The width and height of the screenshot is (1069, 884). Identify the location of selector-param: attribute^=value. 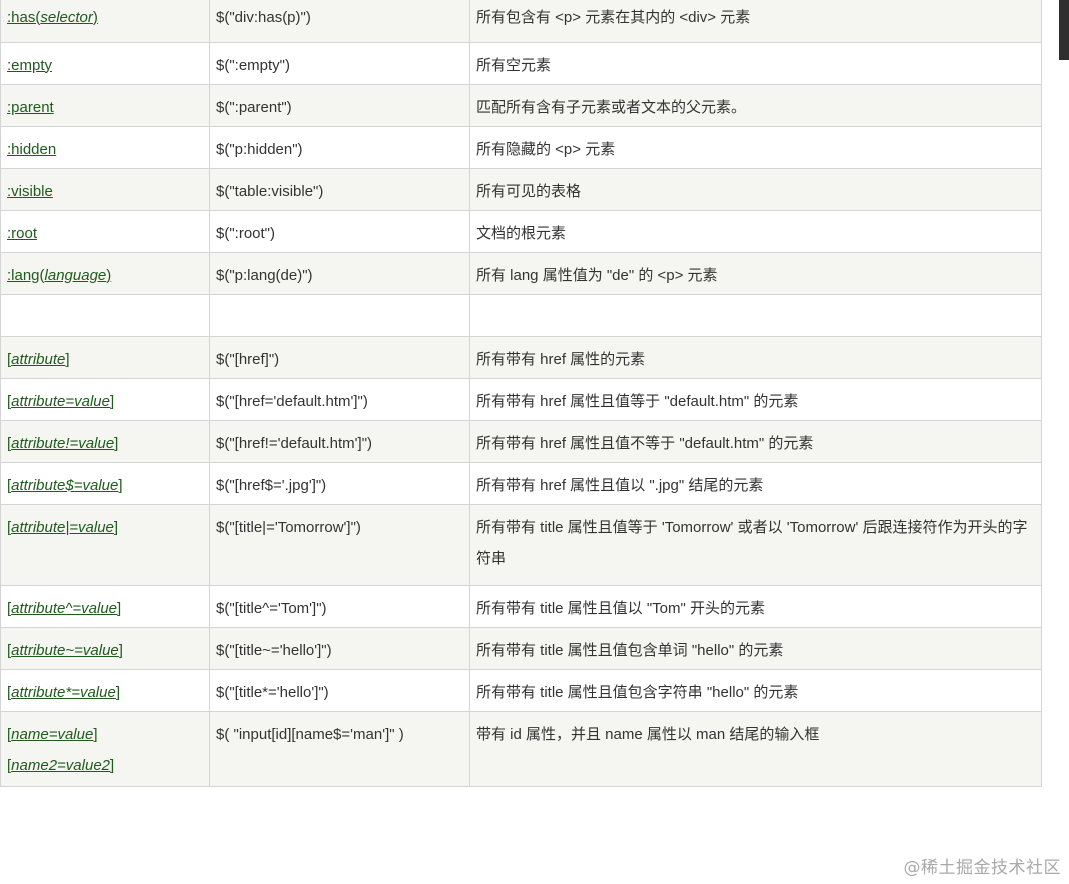
(64, 608).